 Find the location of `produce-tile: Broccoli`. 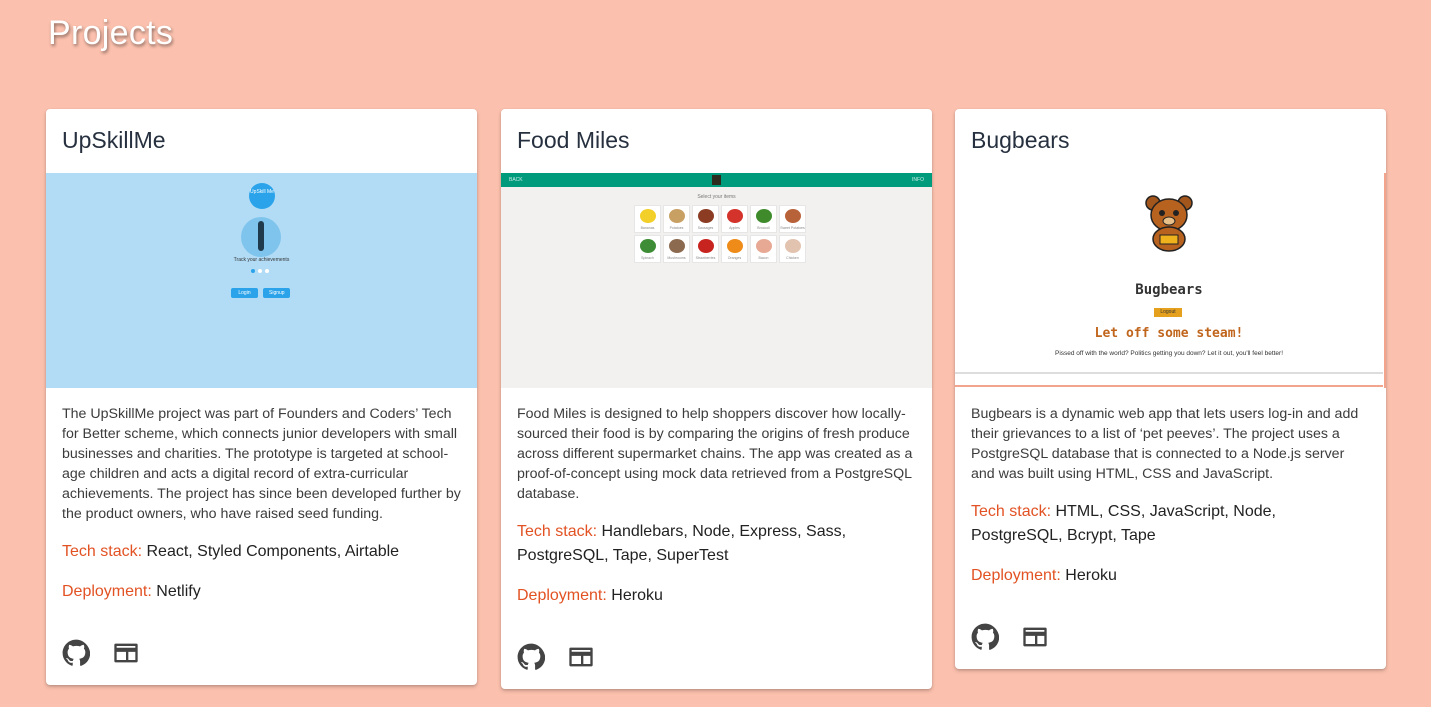

produce-tile: Broccoli is located at coordinates (763, 219).